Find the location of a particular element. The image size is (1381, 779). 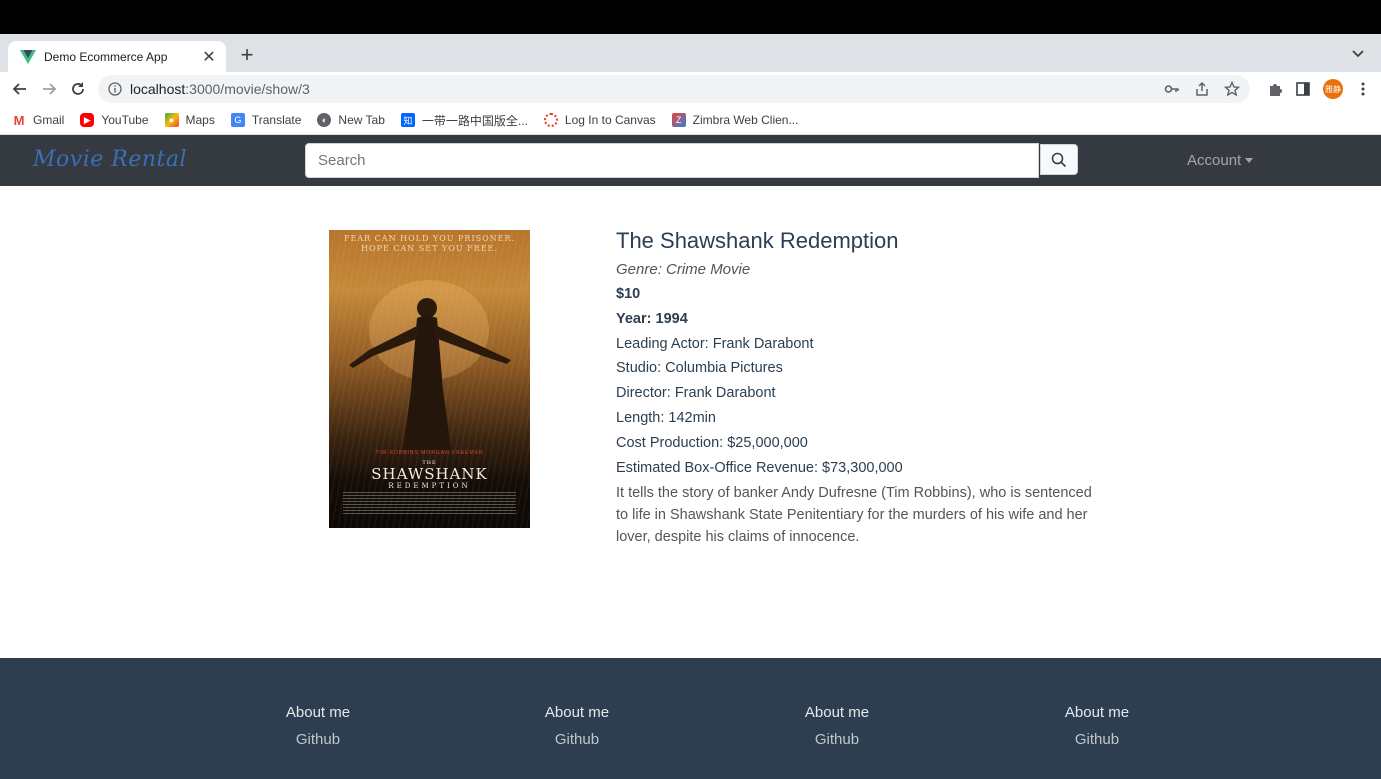

poster-actors: TIM ROBBINS MORGAN FREEMAN is located at coordinates (429, 453).